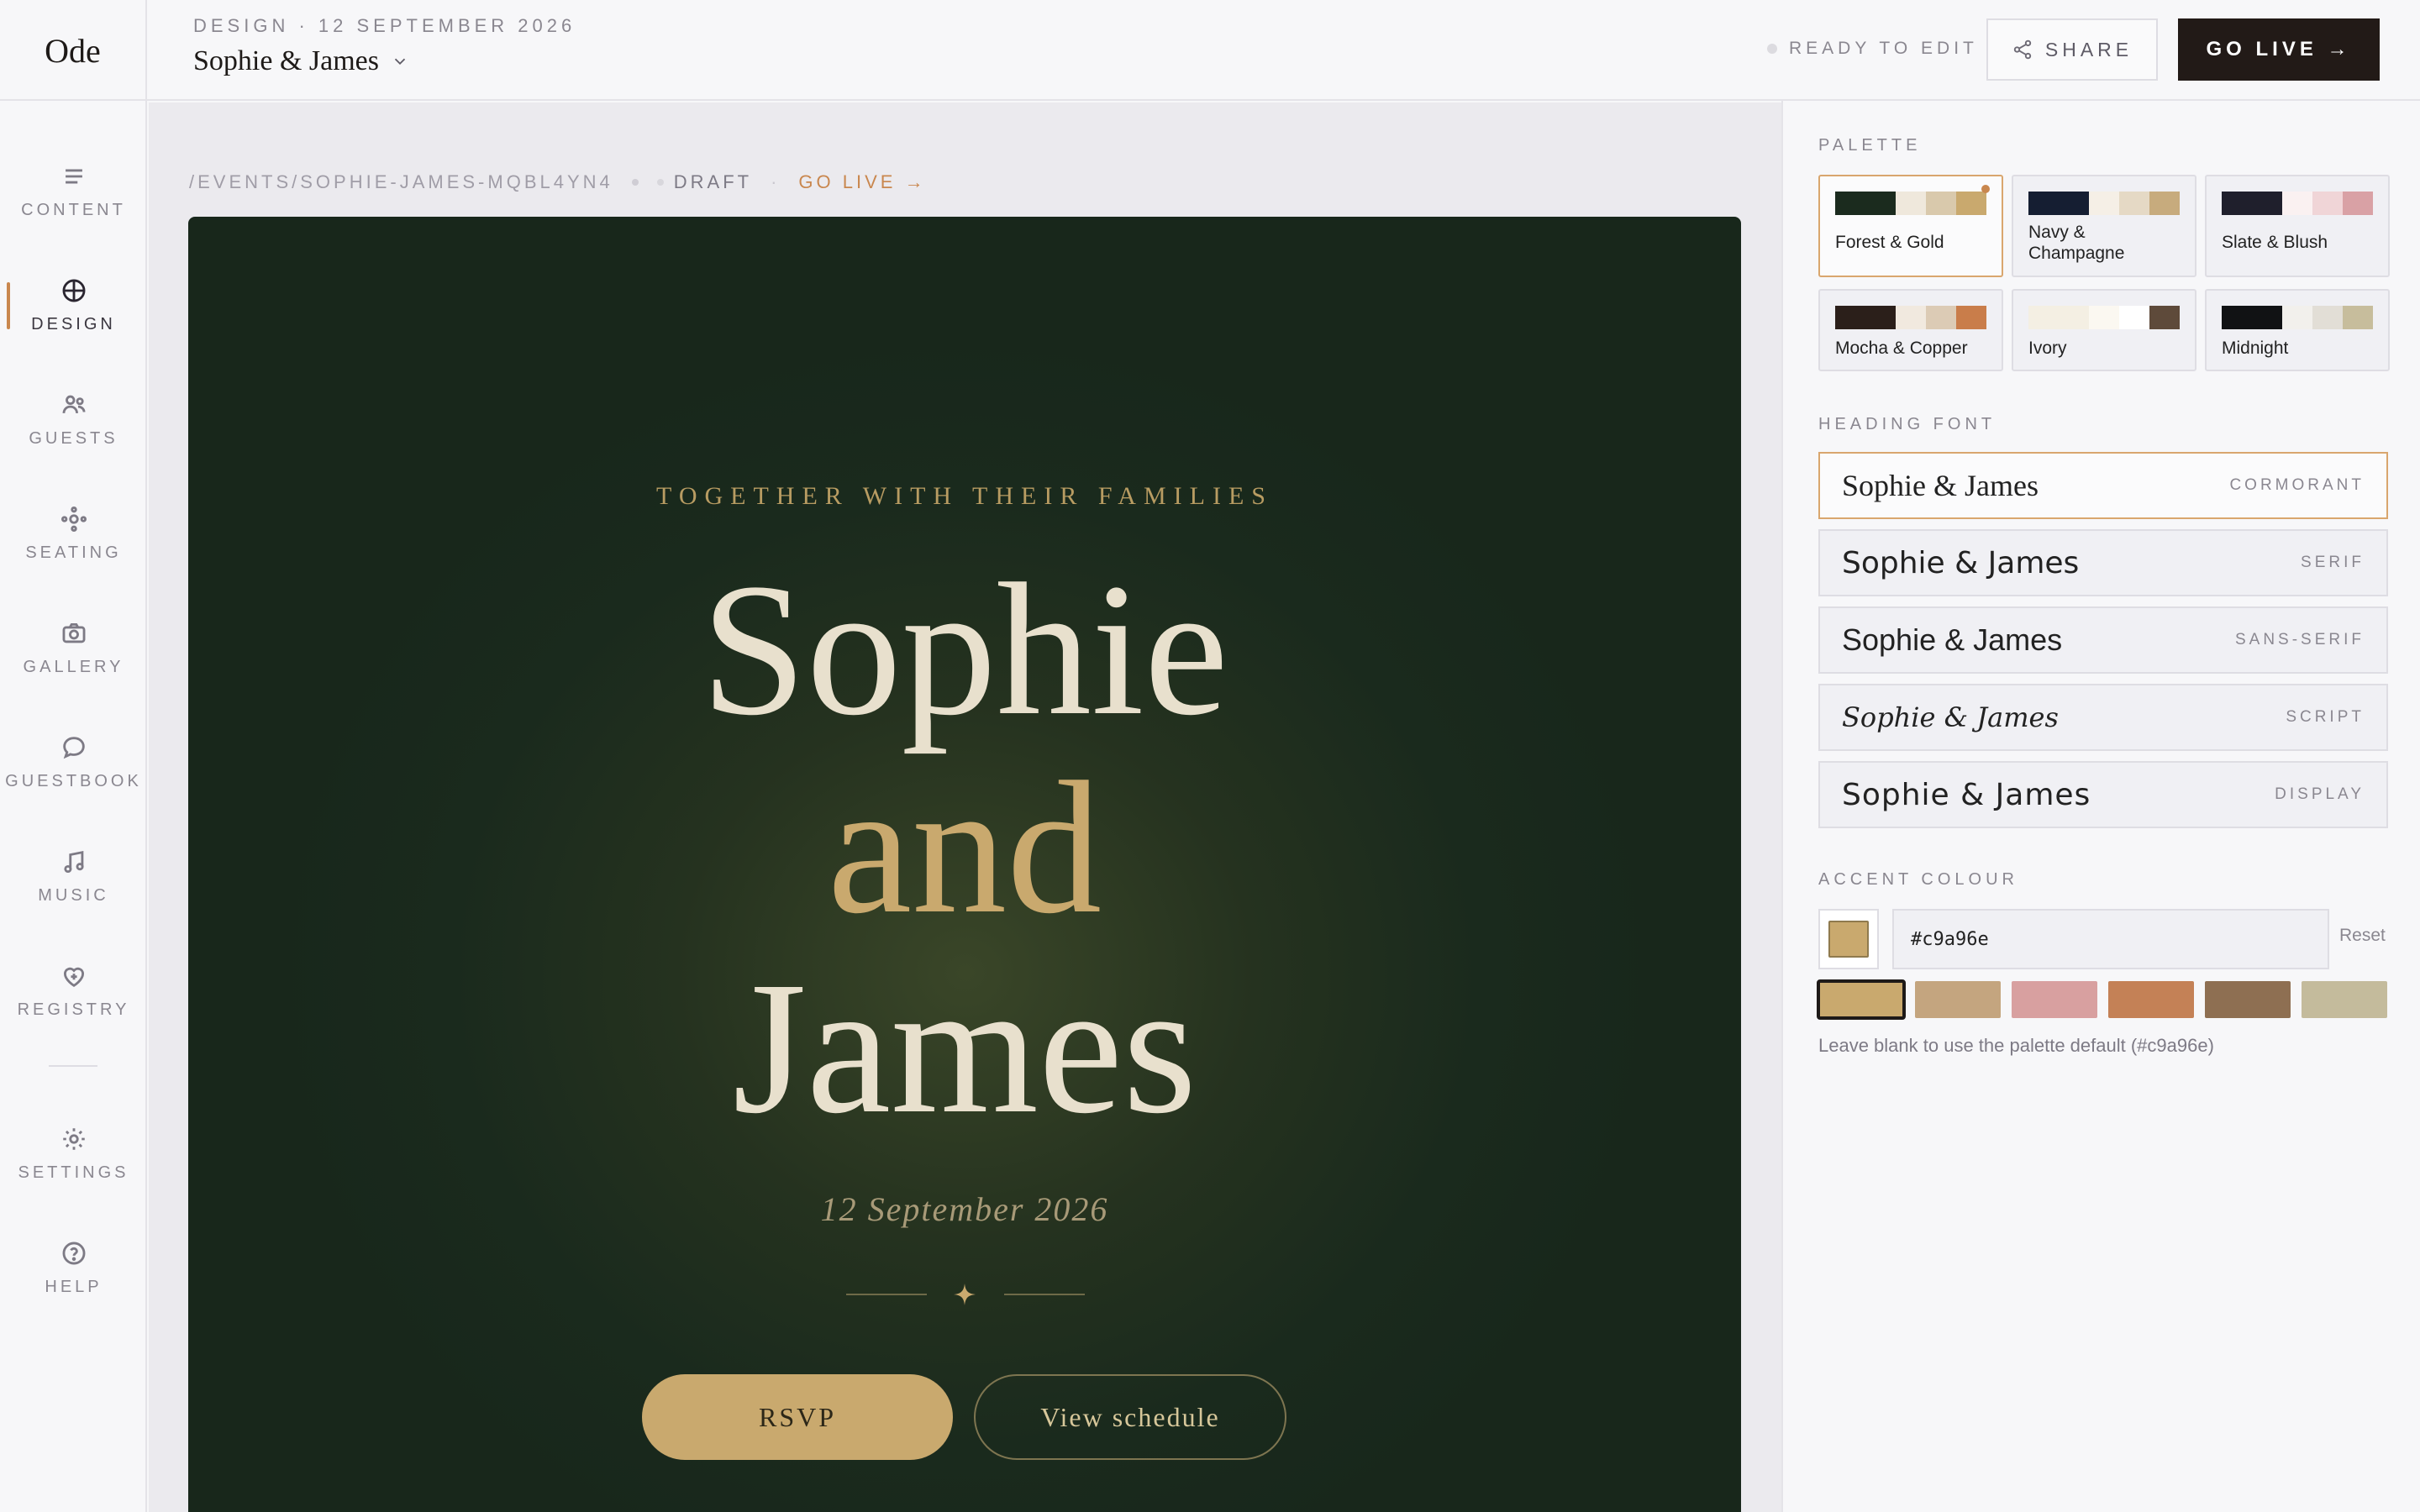 The width and height of the screenshot is (2420, 1512). Describe the element at coordinates (74, 1286) in the screenshot. I see `sidebar-item-label: HELP` at that location.